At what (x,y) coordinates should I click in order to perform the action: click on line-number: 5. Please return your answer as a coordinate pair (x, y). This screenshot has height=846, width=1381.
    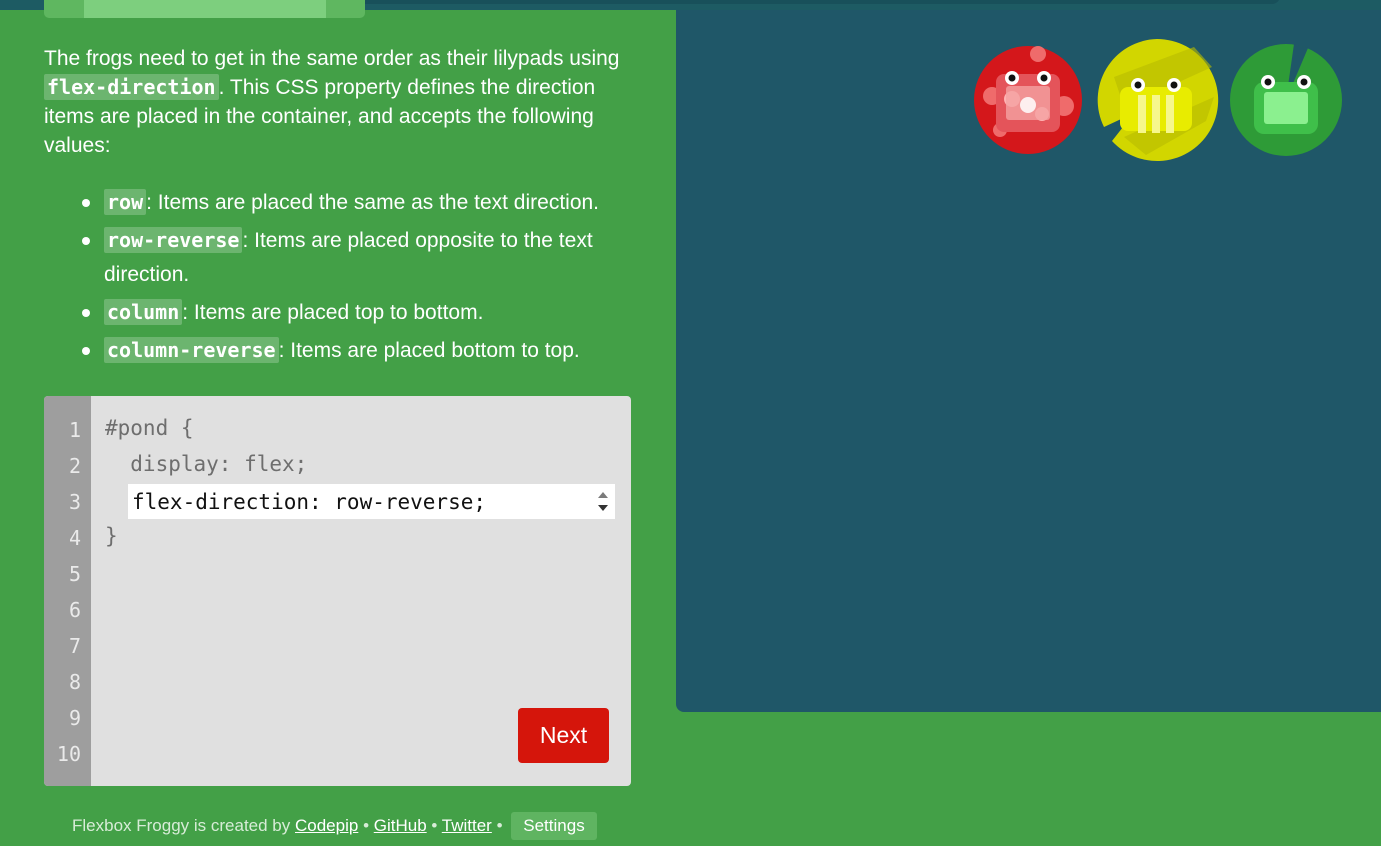
    Looking at the image, I should click on (74, 574).